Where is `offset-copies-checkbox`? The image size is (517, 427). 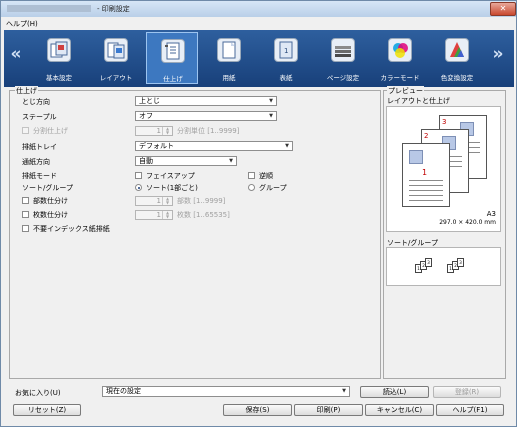 offset-copies-checkbox is located at coordinates (25, 200).